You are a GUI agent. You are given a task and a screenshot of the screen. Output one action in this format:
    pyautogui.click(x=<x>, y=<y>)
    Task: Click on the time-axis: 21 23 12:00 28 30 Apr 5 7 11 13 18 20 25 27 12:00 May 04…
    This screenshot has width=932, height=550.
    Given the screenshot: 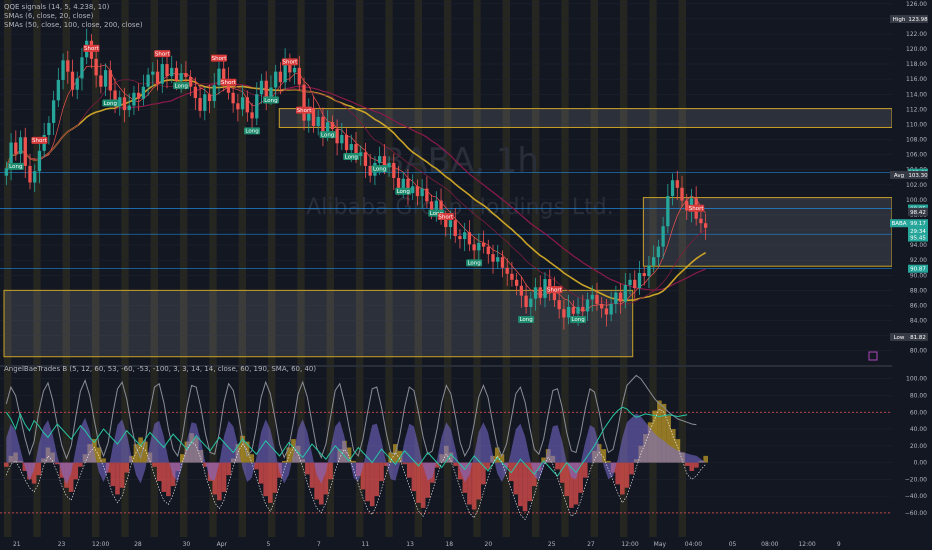 What is the action you would take?
    pyautogui.click(x=466, y=543)
    